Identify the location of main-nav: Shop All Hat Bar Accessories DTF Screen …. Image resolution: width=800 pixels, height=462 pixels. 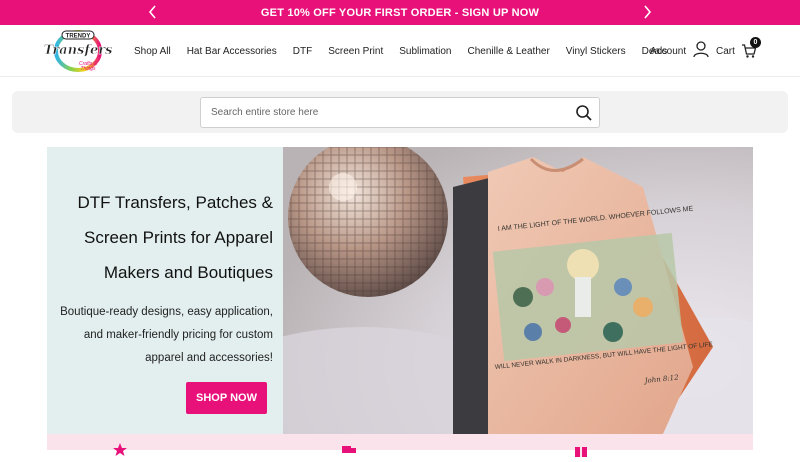
(400, 51).